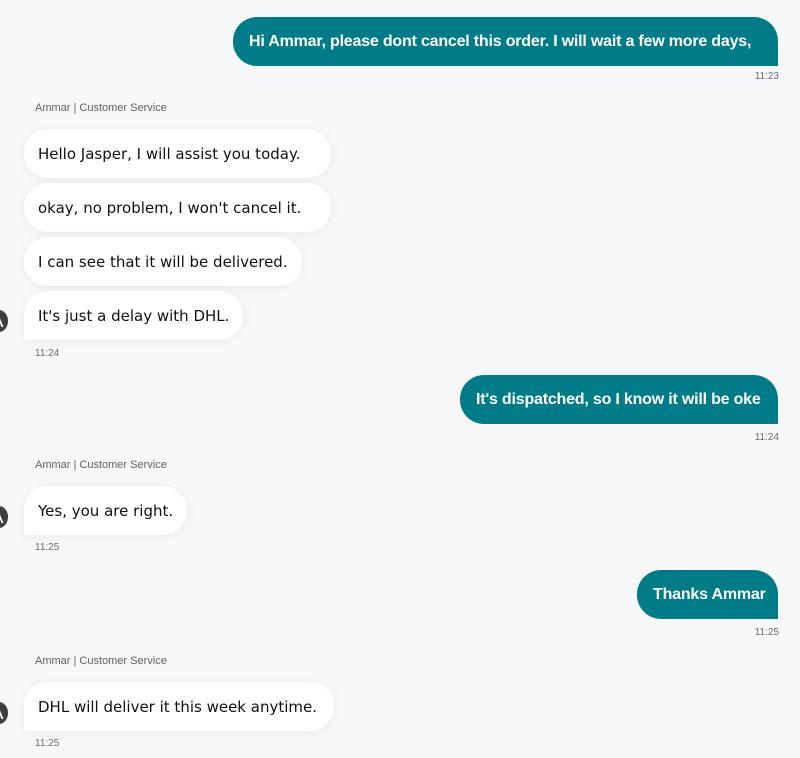  I want to click on incoming-message: It's just a delay with DHL., so click(133, 315).